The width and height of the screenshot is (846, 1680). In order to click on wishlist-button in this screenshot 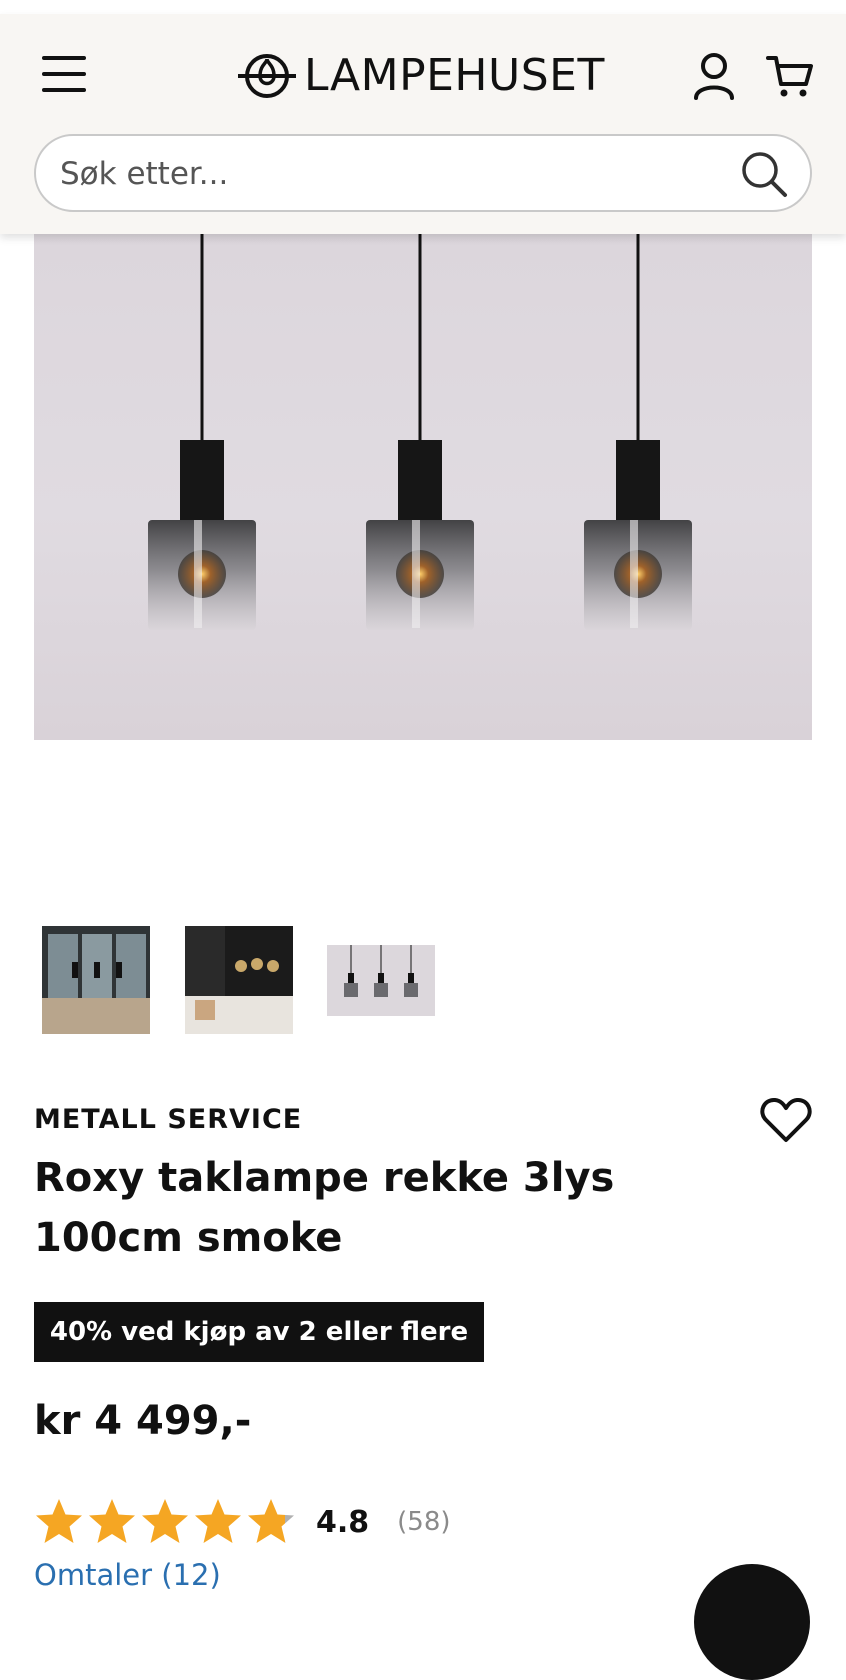, I will do `click(786, 1120)`.